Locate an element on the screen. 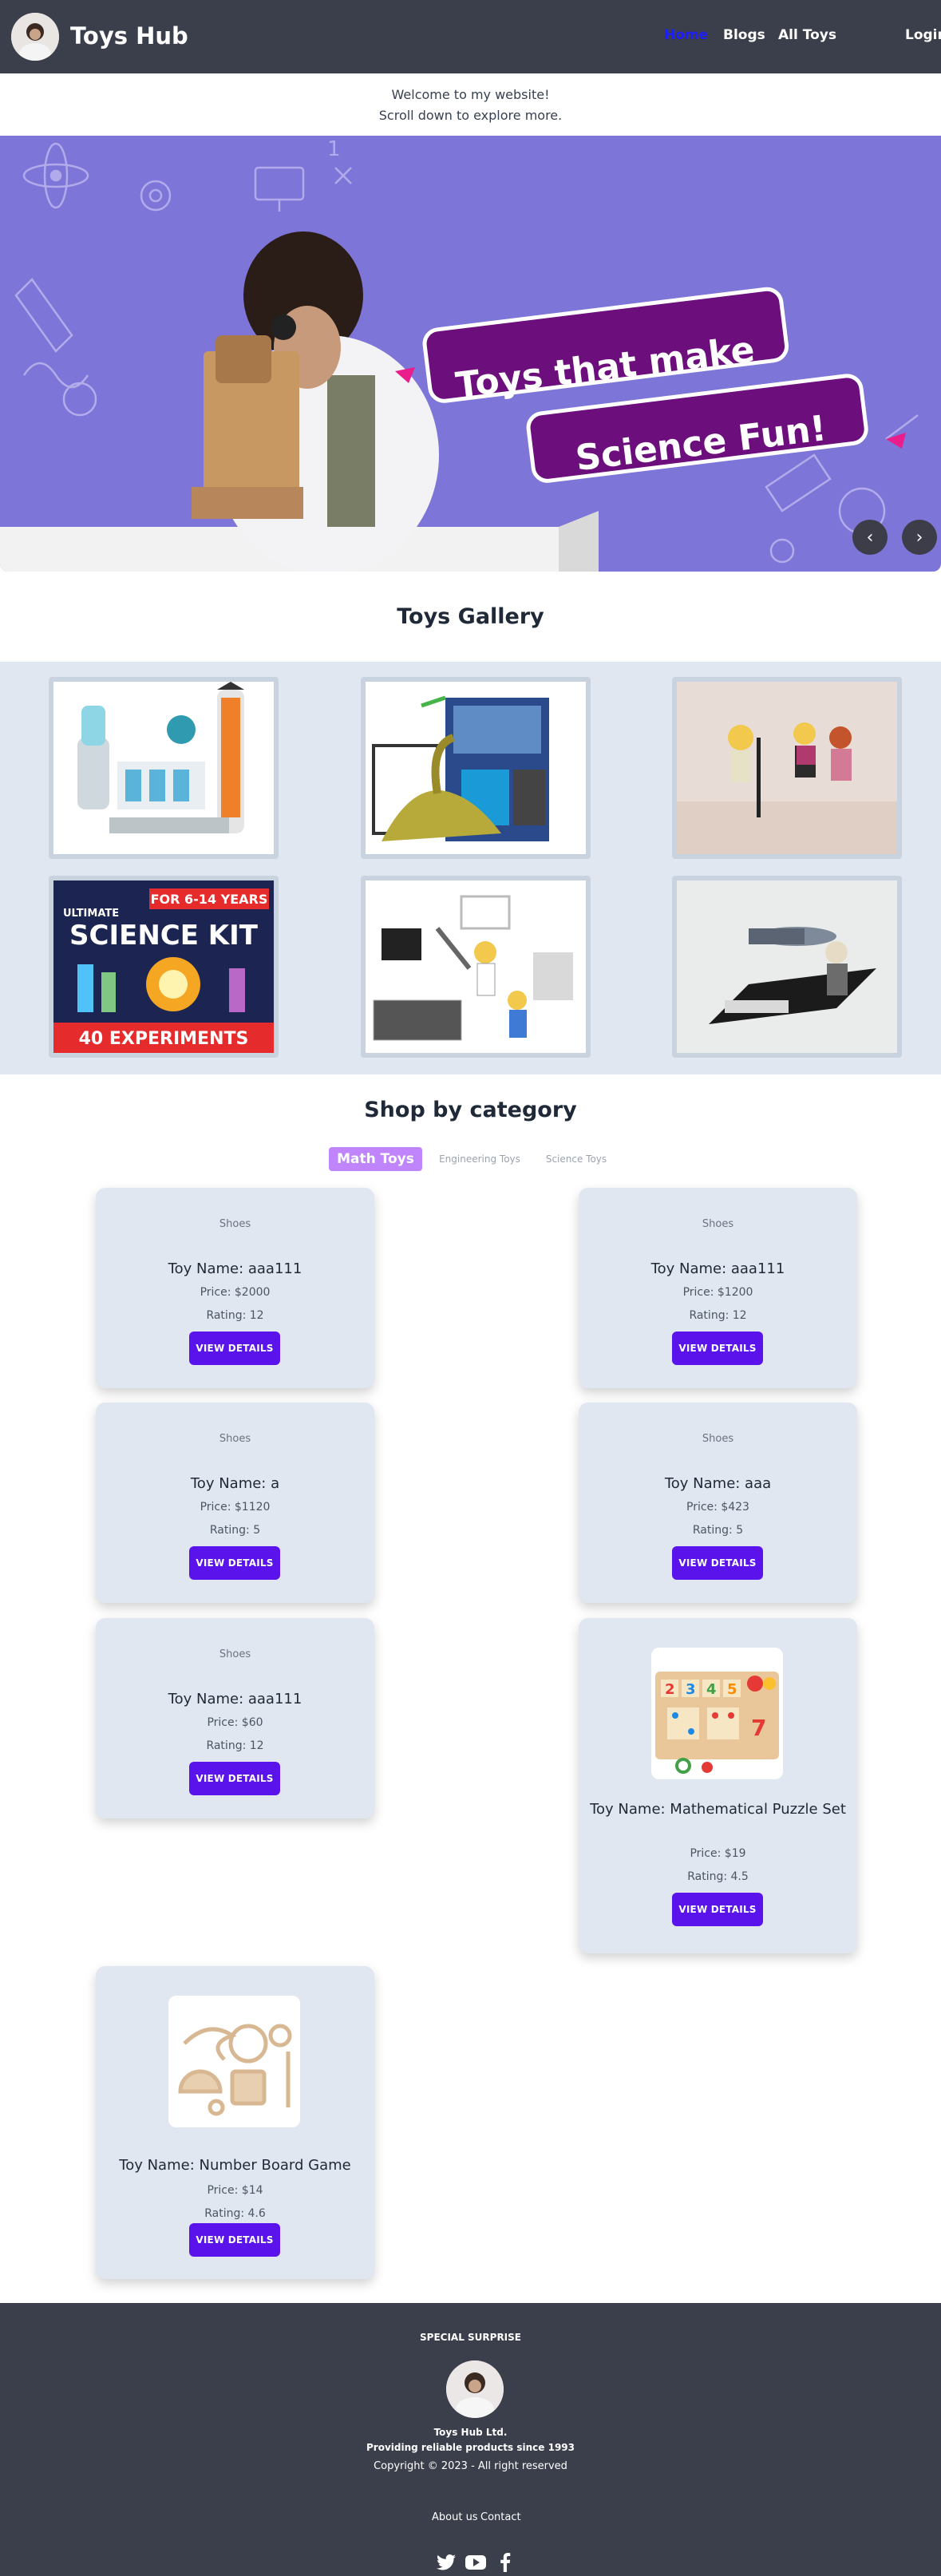 The width and height of the screenshot is (941, 2576). product-price: Price: $2000 is located at coordinates (235, 1293).